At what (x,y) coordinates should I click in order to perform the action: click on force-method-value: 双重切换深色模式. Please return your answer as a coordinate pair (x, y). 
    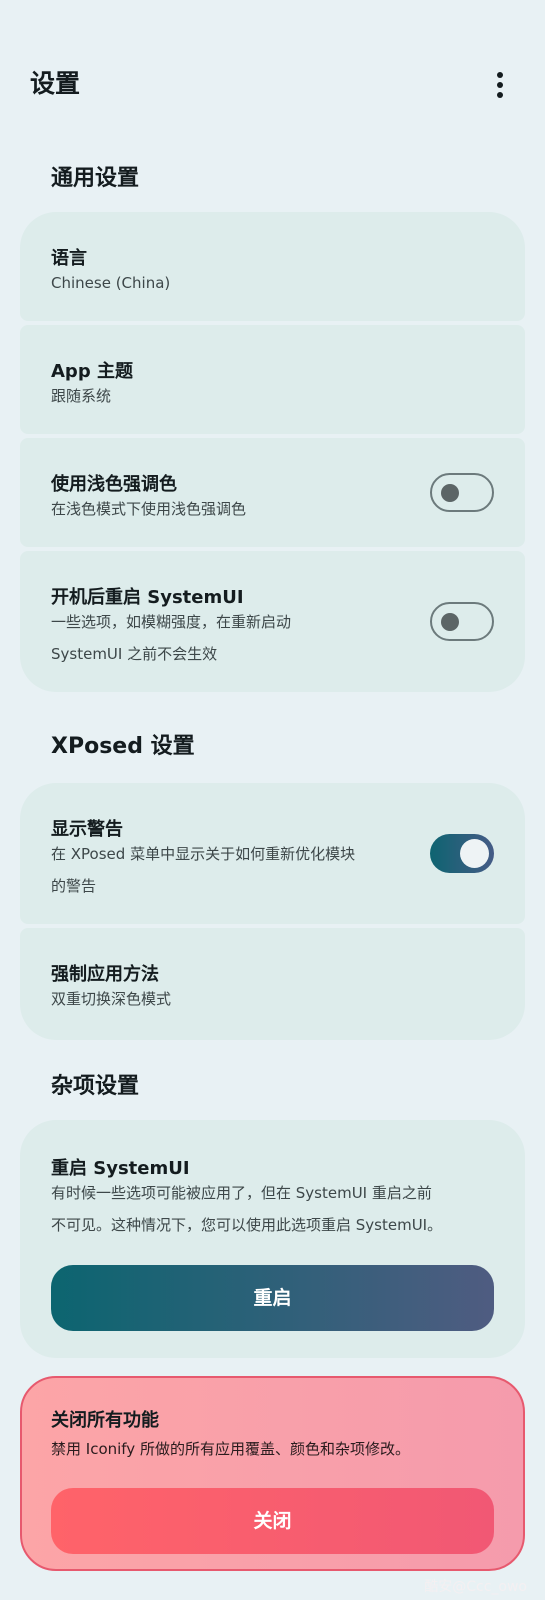
    Looking at the image, I should click on (111, 999).